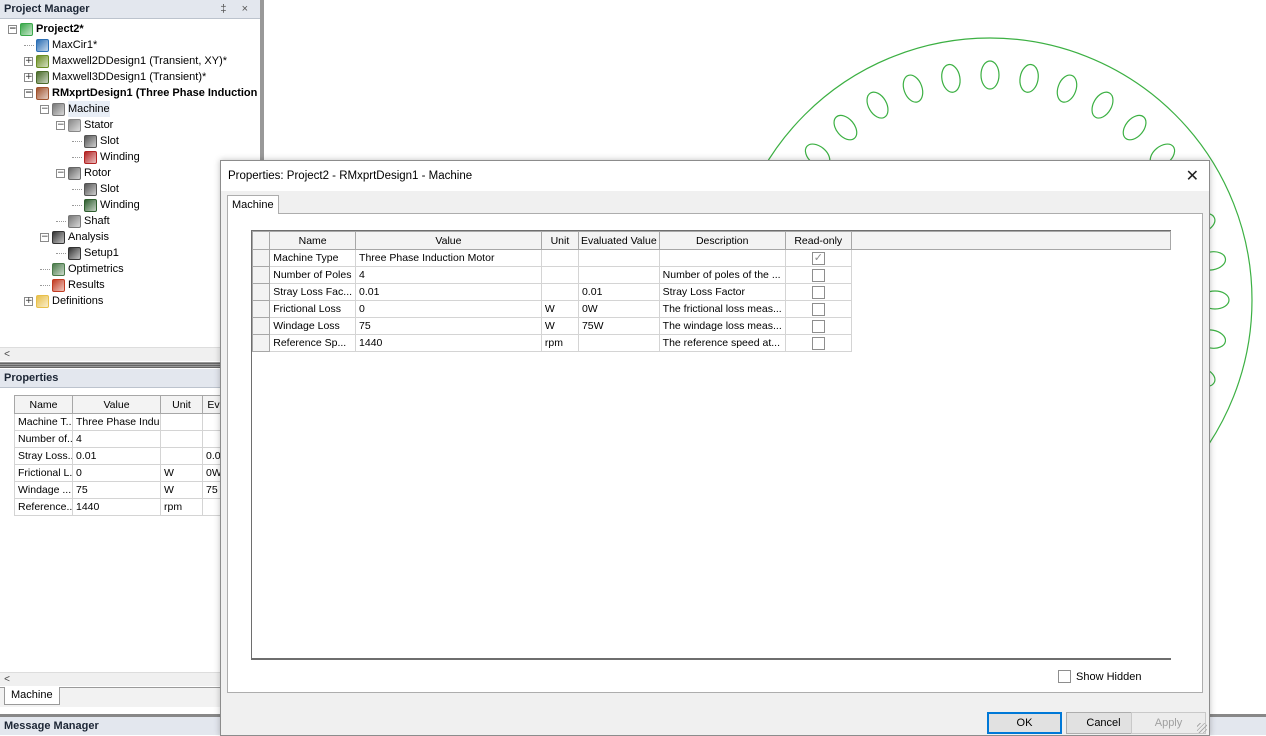  What do you see at coordinates (618, 240) in the screenshot?
I see `column-header: Evaluated Value` at bounding box center [618, 240].